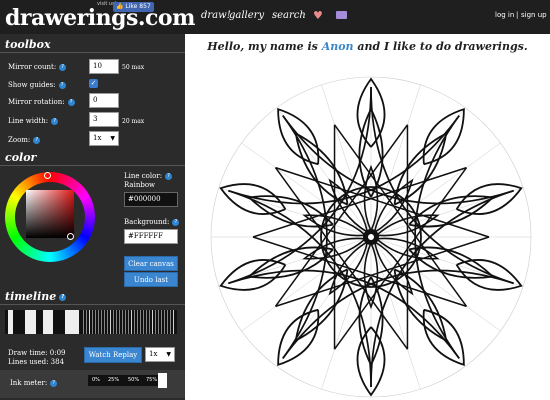  What do you see at coordinates (160, 354) in the screenshot?
I see `replay-speed-select: 1x ▼` at bounding box center [160, 354].